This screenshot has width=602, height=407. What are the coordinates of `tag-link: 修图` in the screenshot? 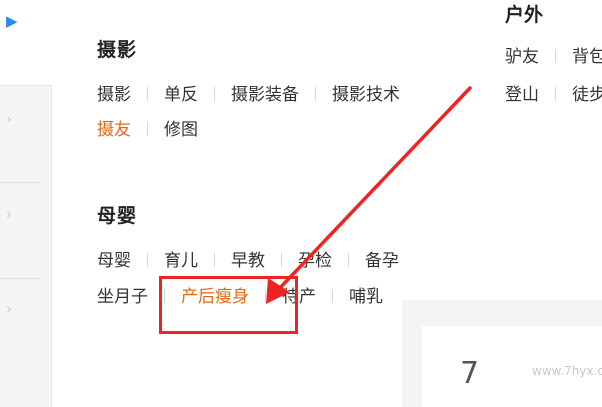 It's located at (181, 130).